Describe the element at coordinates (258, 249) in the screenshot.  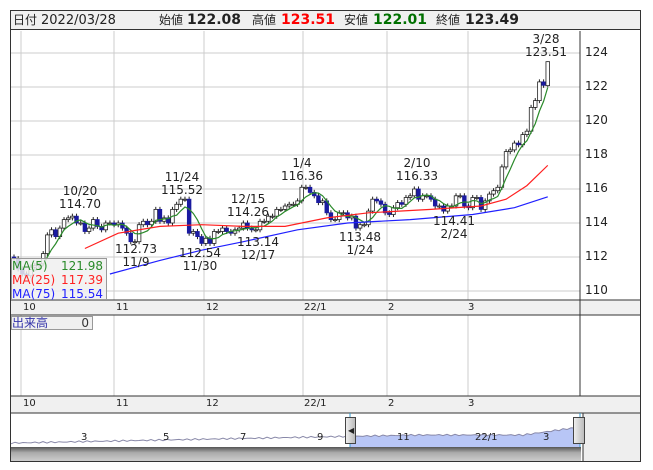
I see `annotation-low: 113.14 12/17` at that location.